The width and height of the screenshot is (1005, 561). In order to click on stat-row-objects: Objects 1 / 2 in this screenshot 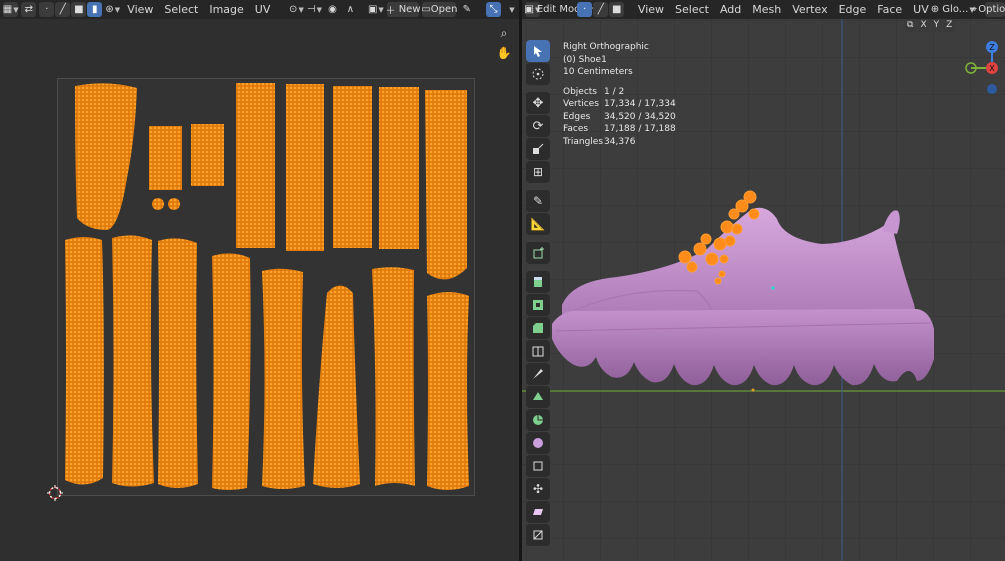, I will do `click(594, 91)`.